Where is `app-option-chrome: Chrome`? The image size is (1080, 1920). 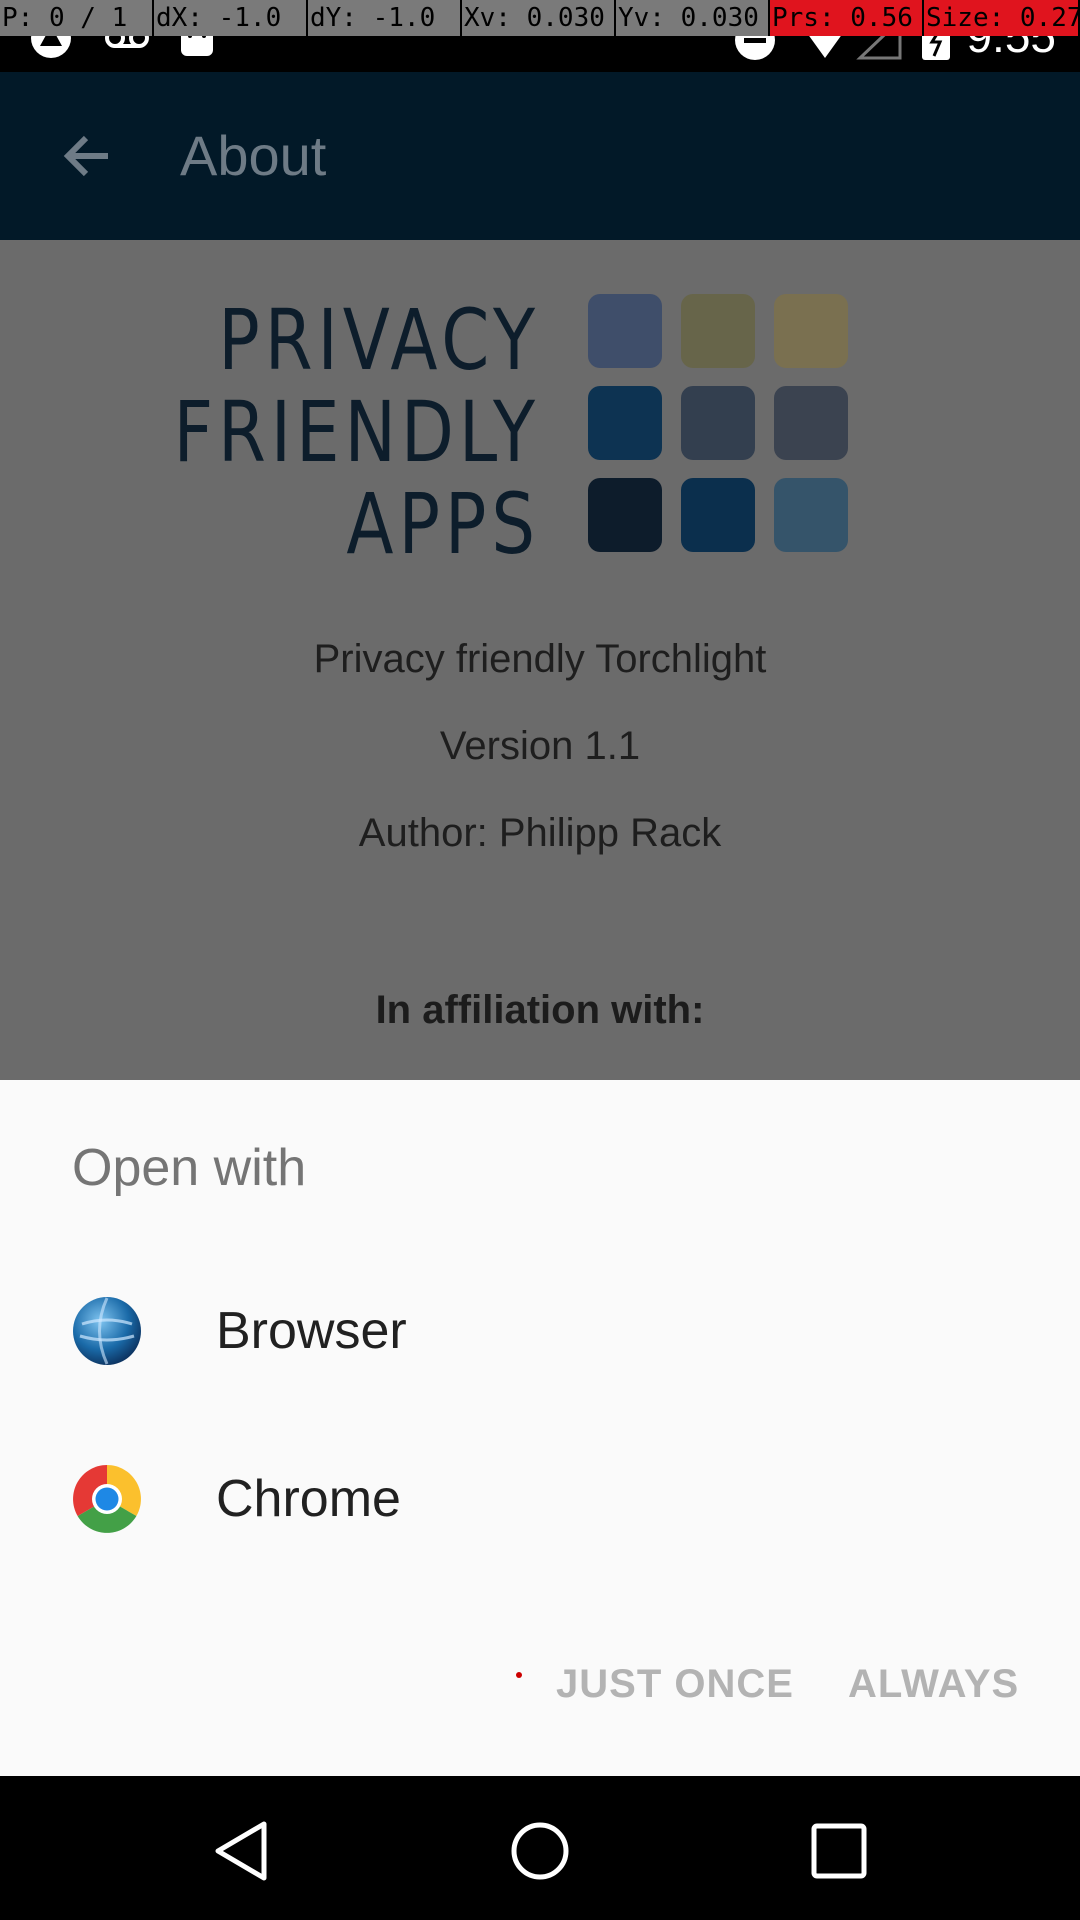 app-option-chrome: Chrome is located at coordinates (540, 1498).